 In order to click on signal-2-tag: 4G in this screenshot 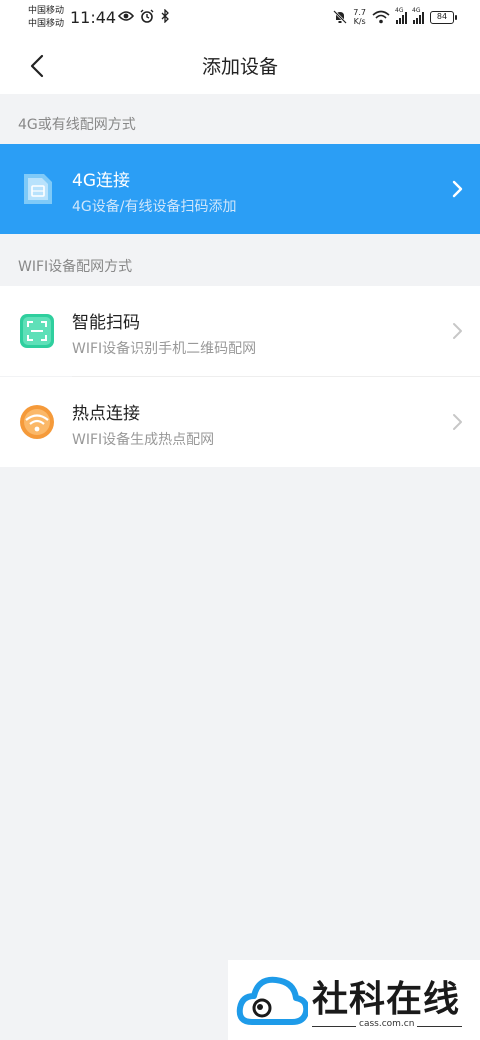, I will do `click(416, 10)`.